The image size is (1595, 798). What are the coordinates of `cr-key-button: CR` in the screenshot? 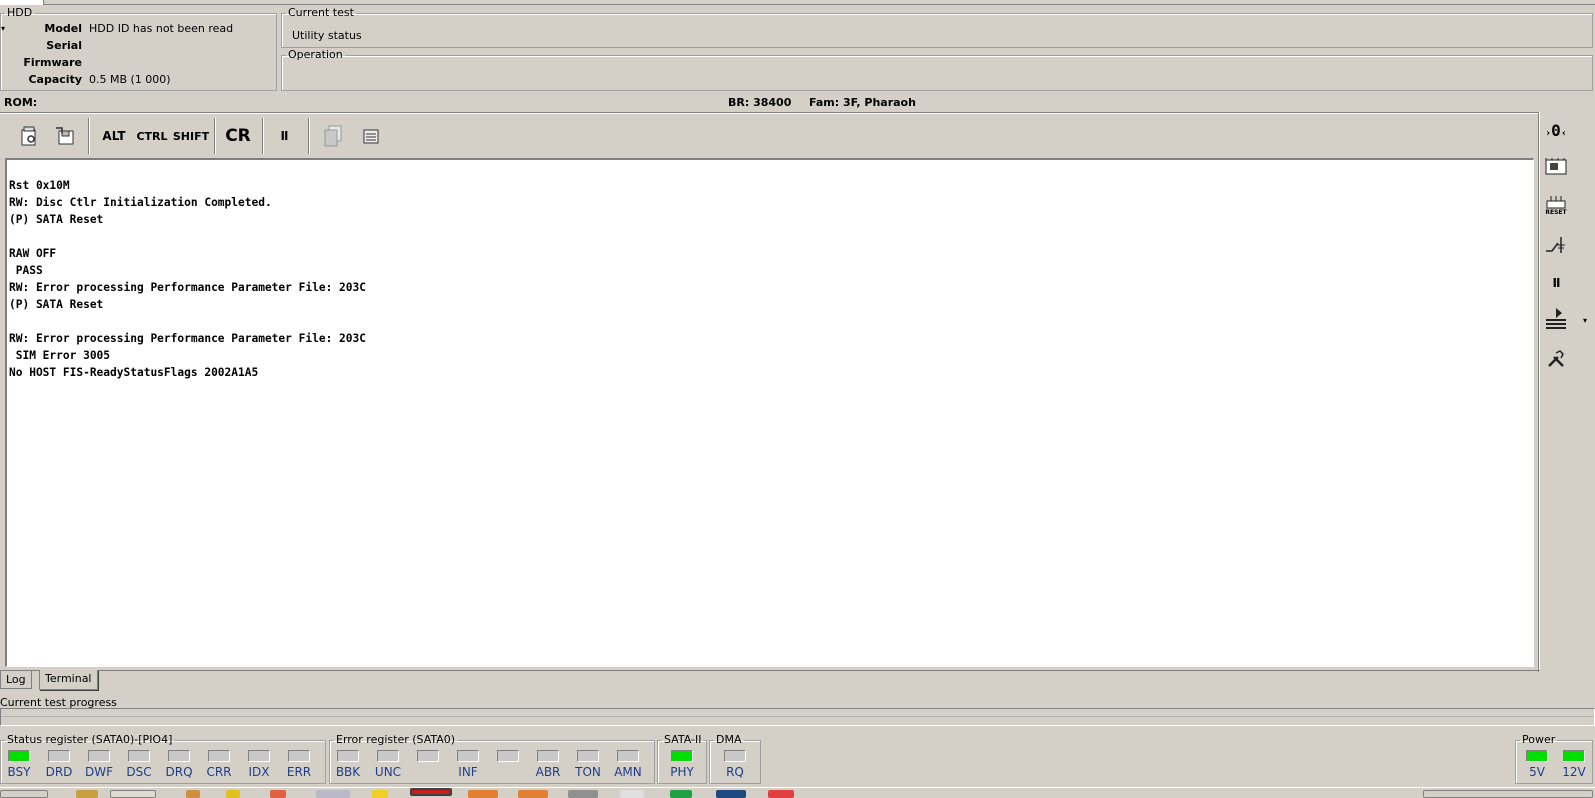 It's located at (238, 136).